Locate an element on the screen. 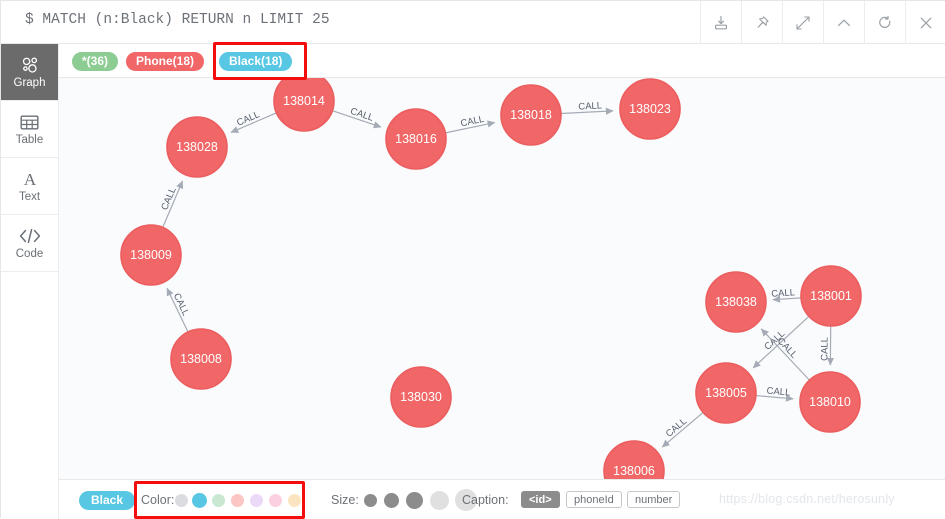  label-chip-all: *(36) is located at coordinates (95, 61).